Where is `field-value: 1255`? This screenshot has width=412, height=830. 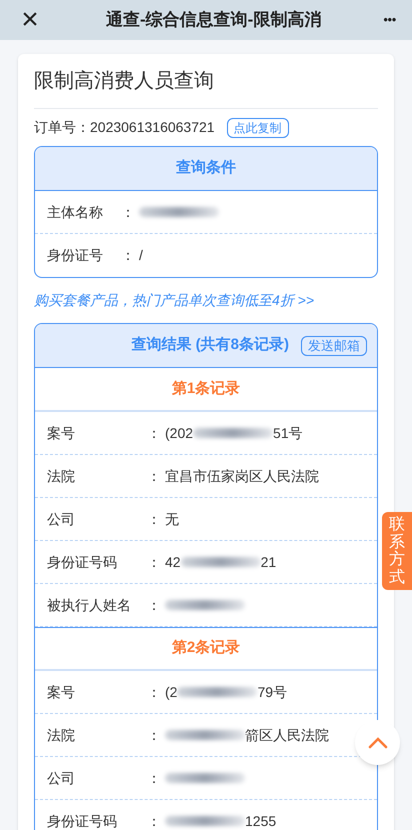 field-value: 1255 is located at coordinates (260, 821).